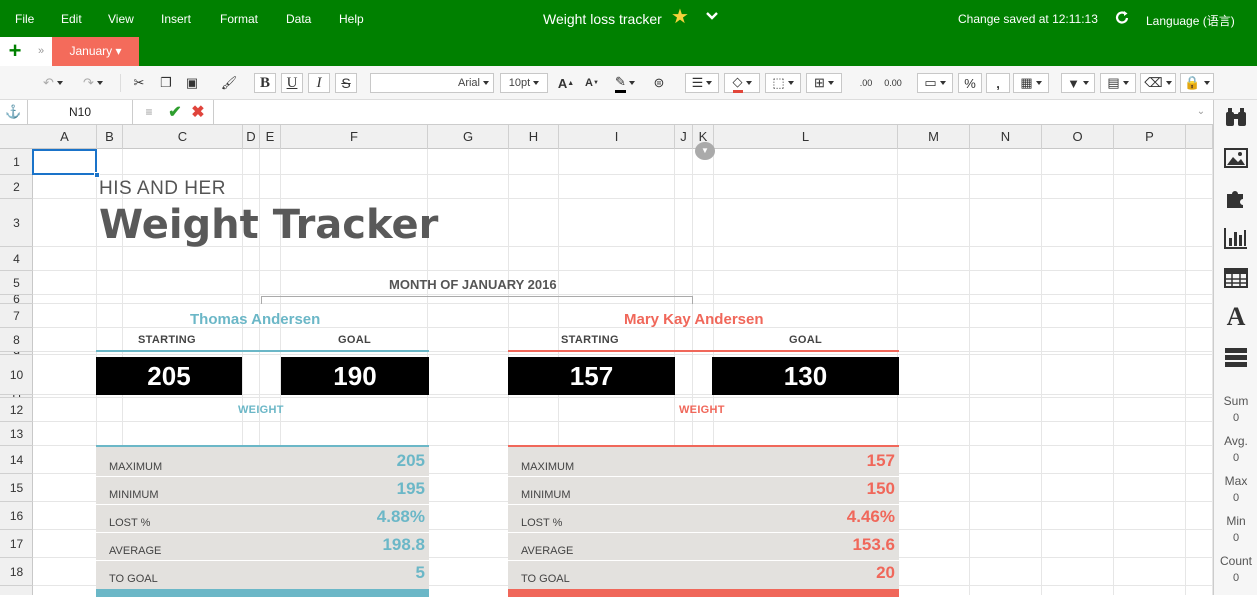 This screenshot has width=1257, height=597. Describe the element at coordinates (16, 162) in the screenshot. I see `row-header: 1` at that location.